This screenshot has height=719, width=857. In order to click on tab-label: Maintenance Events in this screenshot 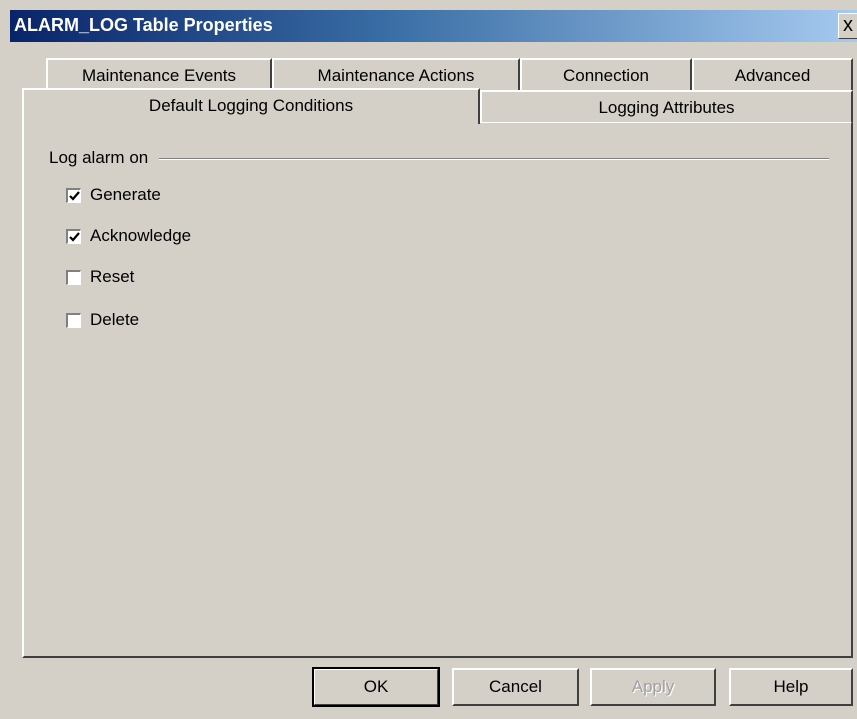, I will do `click(159, 75)`.